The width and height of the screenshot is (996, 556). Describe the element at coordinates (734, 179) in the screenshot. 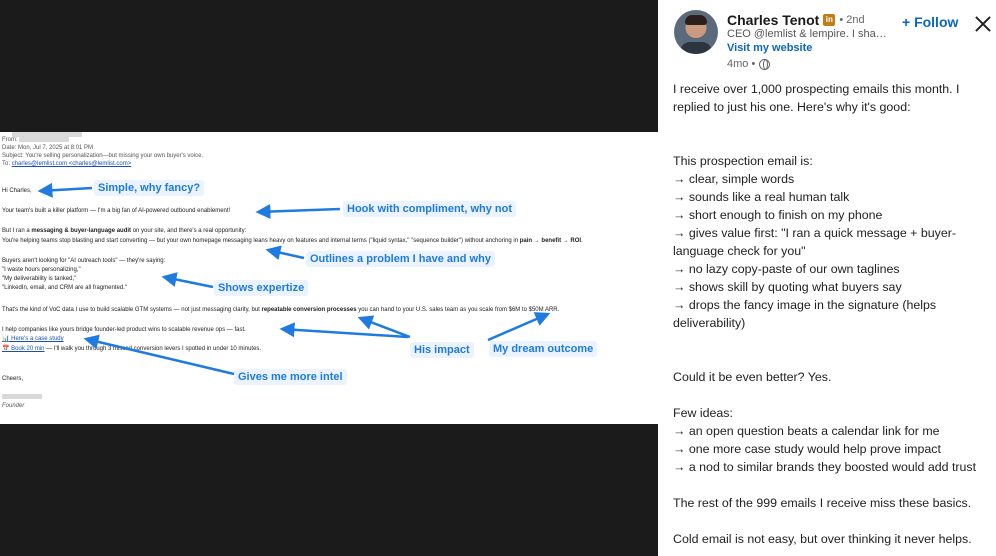

I see `list-item: → clear, simple words` at that location.